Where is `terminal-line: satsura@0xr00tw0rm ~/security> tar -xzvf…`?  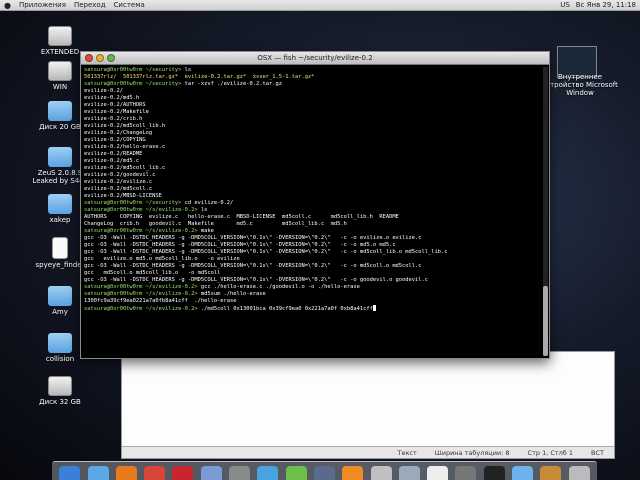
terminal-line: satsura@0xr00tw0rm ~/security> tar -xzvf… is located at coordinates (183, 84).